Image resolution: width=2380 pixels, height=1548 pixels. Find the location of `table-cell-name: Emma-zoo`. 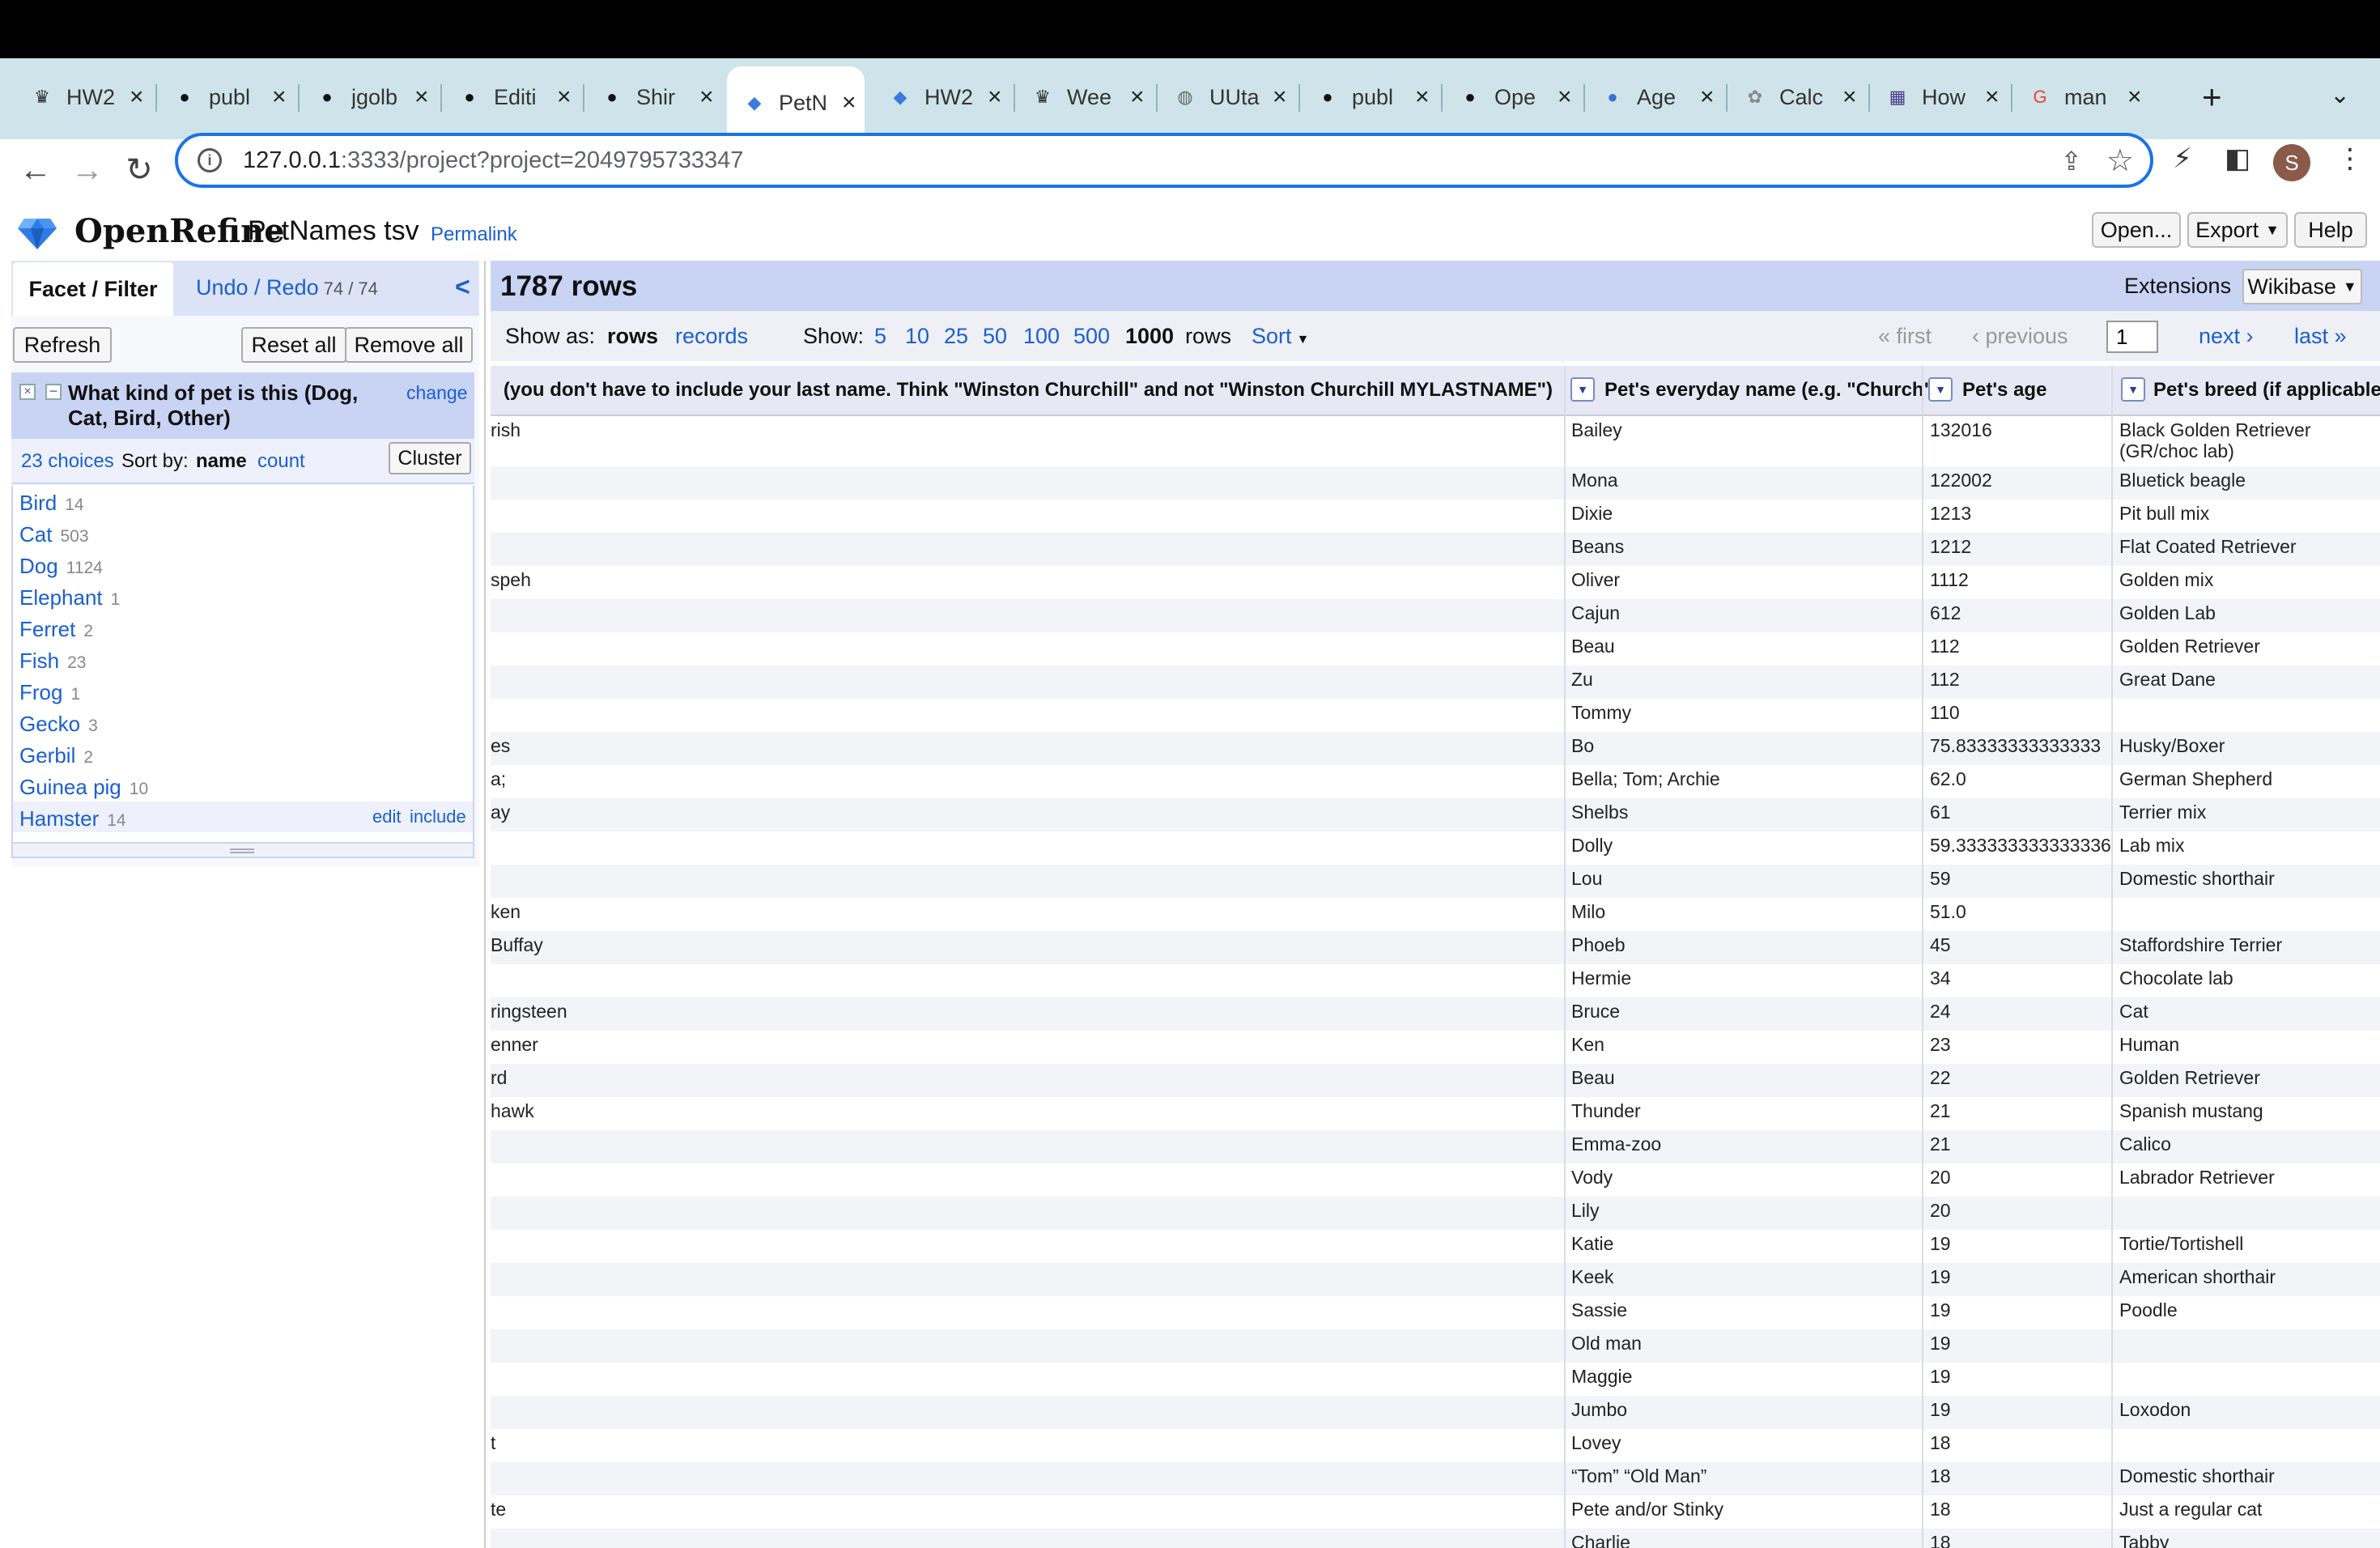

table-cell-name: Emma-zoo is located at coordinates (1616, 1144).